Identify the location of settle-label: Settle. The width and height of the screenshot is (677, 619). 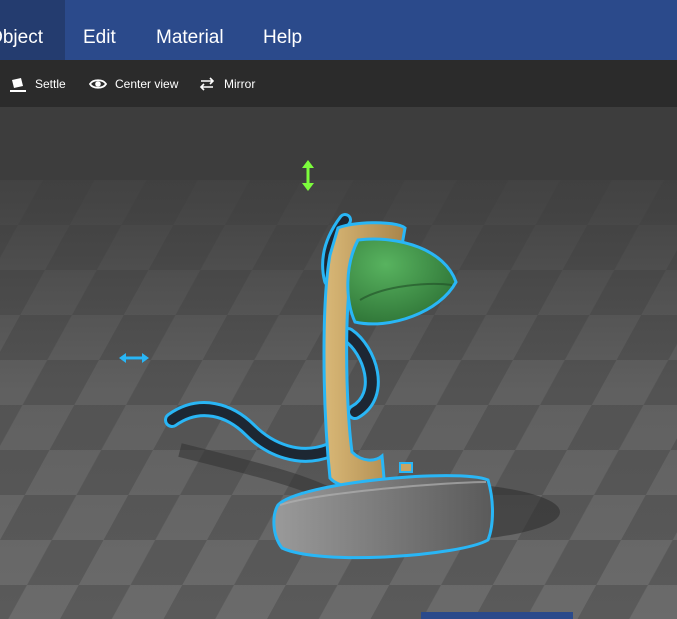
(50, 83).